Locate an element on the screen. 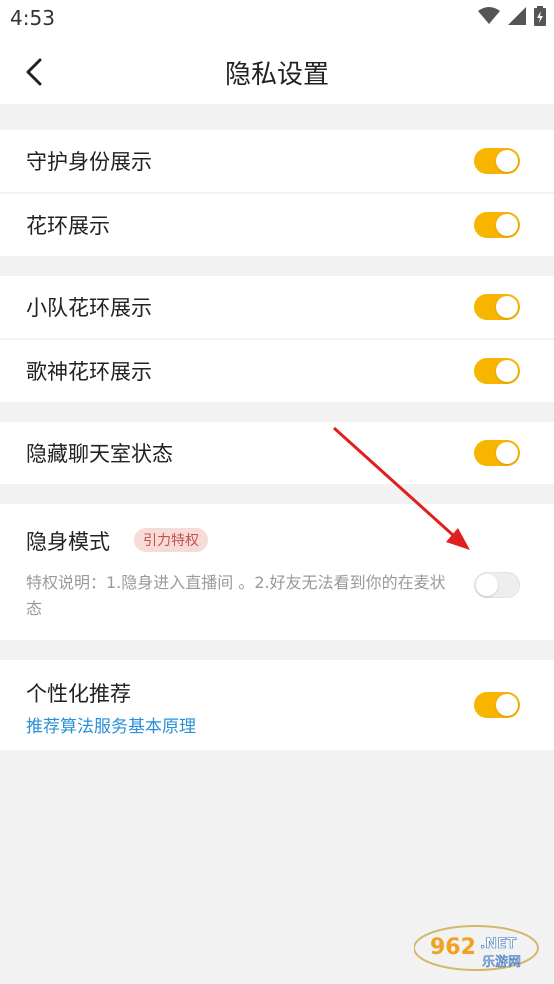 This screenshot has width=554, height=984. page-title: 隐私设置 is located at coordinates (276, 75).